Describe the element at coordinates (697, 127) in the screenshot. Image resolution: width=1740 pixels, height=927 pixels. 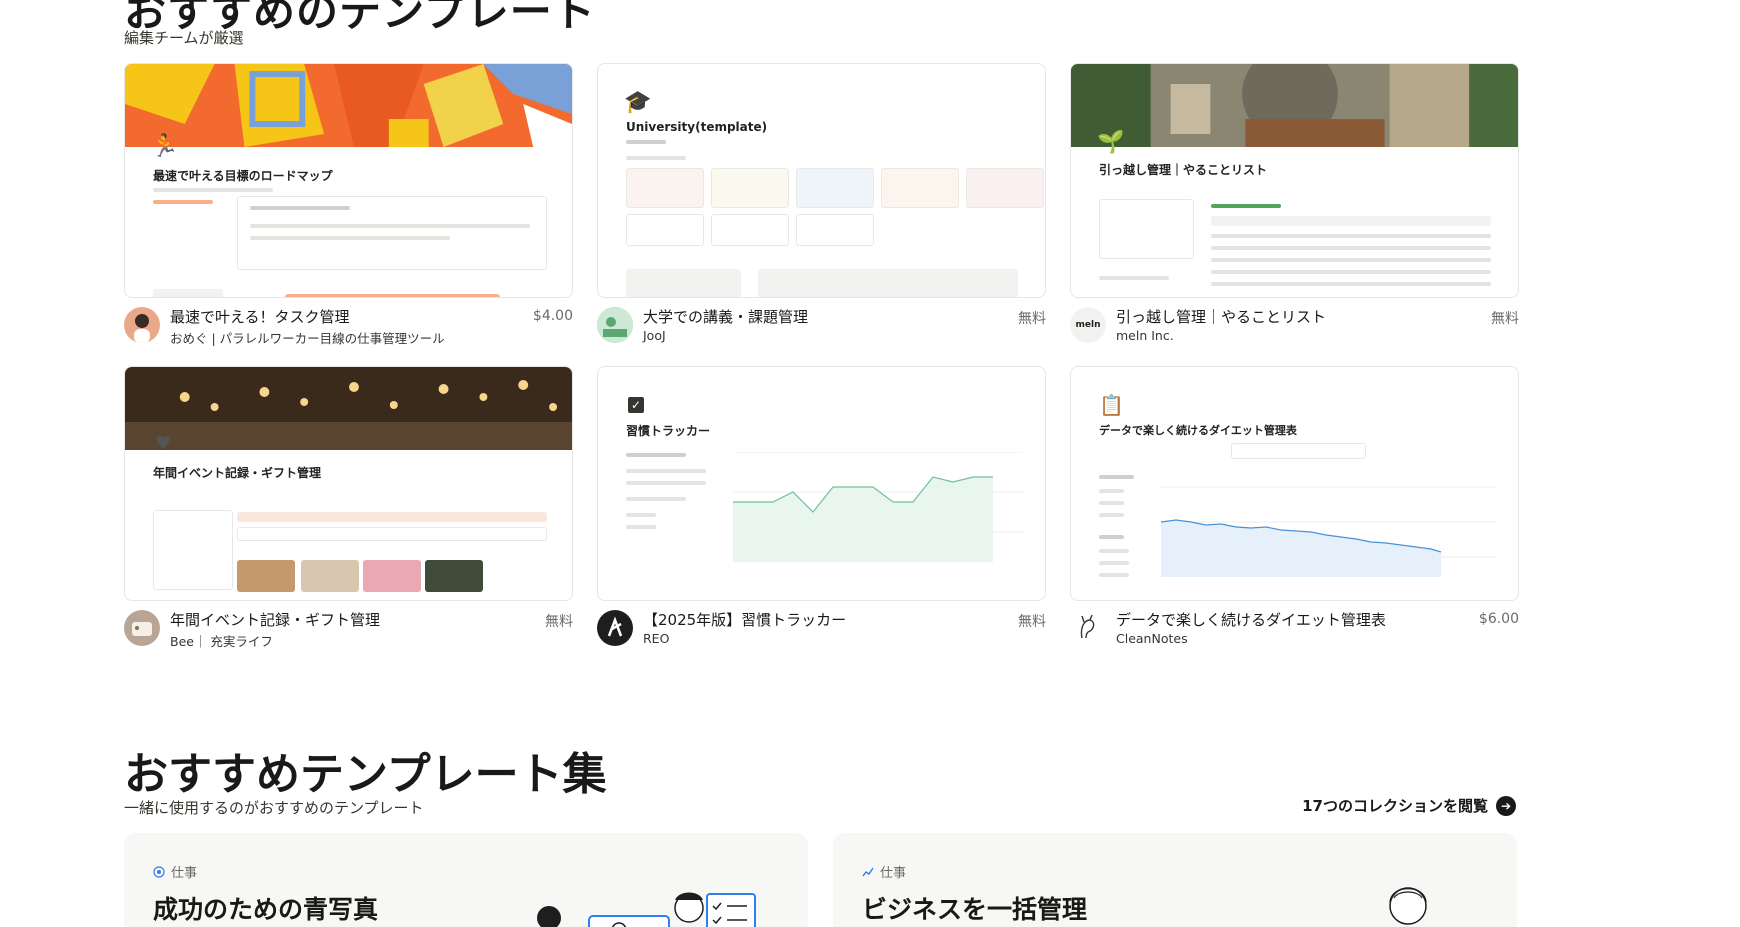
I see `thumb-heading: University(template)` at that location.